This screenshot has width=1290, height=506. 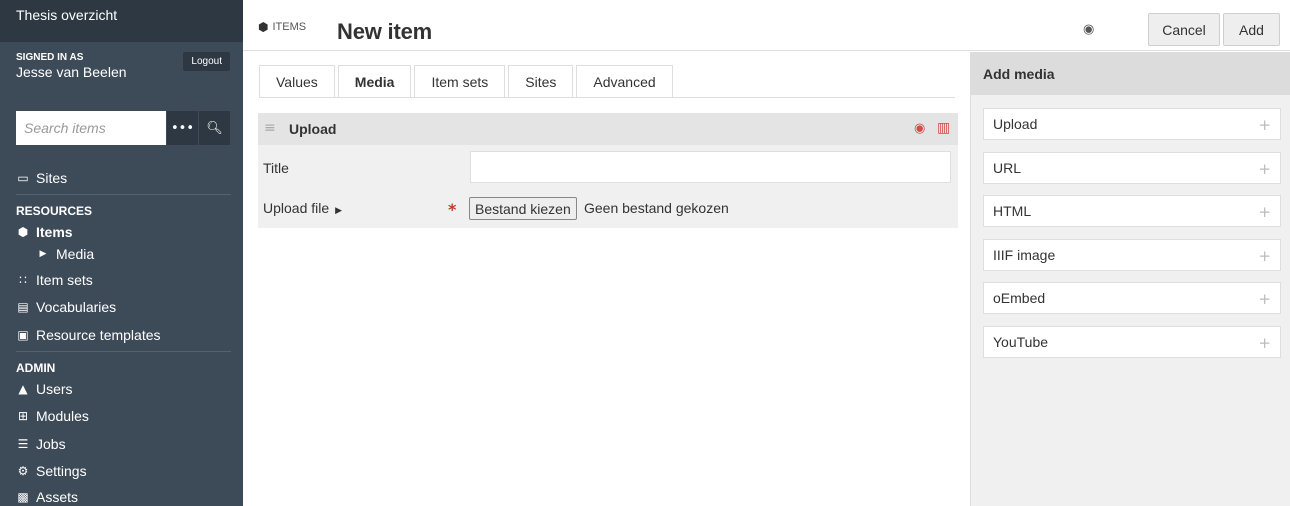 I want to click on site-title: Thesis overzicht, so click(x=121, y=21).